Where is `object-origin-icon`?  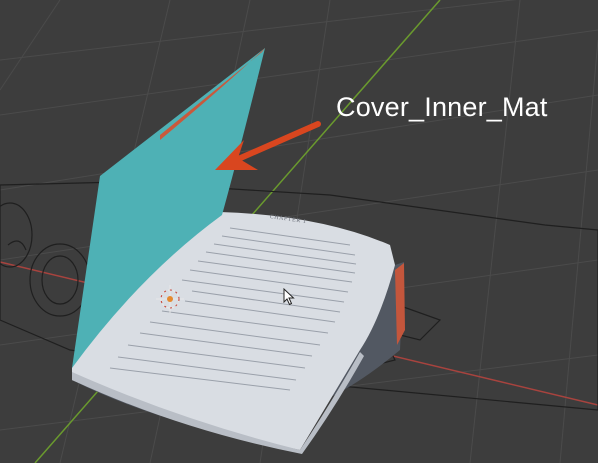
object-origin-icon is located at coordinates (170, 299).